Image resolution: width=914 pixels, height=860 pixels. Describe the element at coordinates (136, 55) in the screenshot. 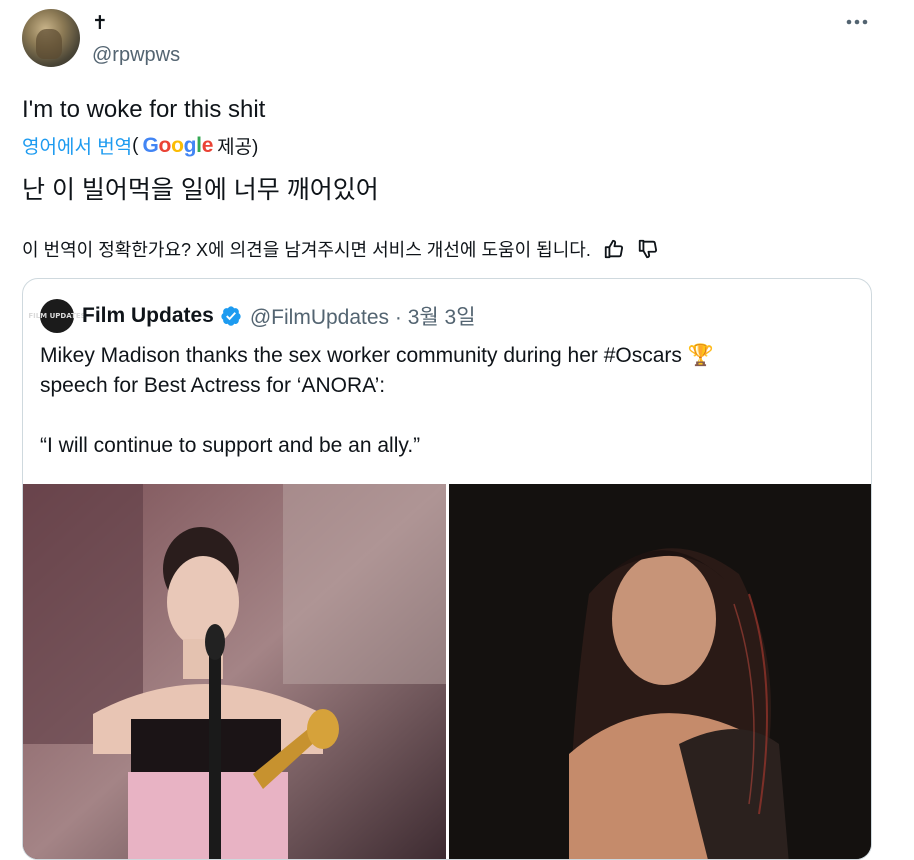

I see `author-handle: @rpwpws` at that location.